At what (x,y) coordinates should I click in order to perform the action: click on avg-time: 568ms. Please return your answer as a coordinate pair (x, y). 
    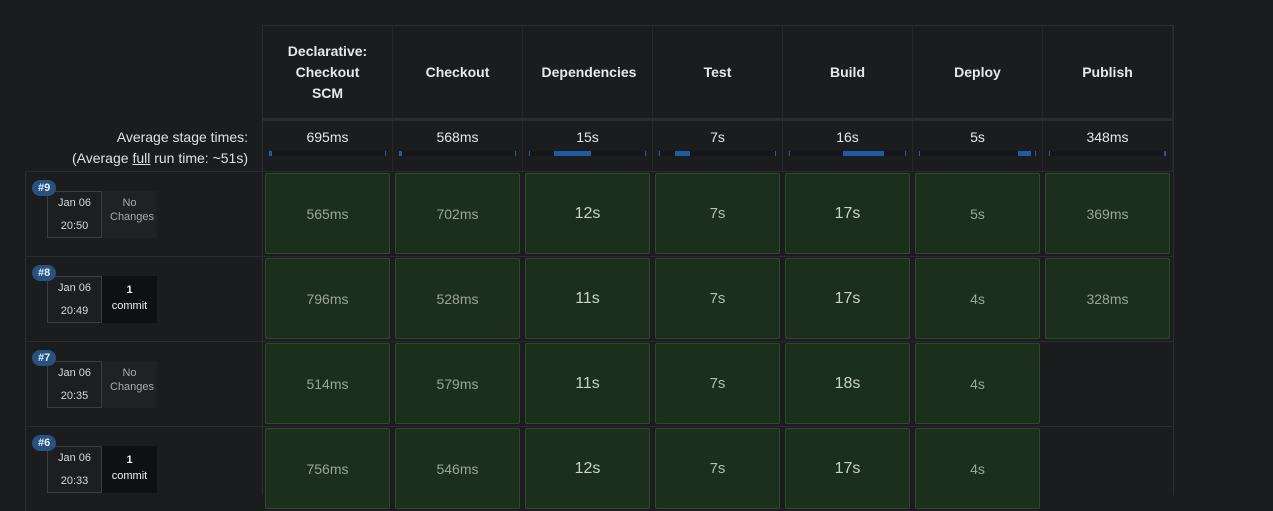
    Looking at the image, I should click on (457, 137).